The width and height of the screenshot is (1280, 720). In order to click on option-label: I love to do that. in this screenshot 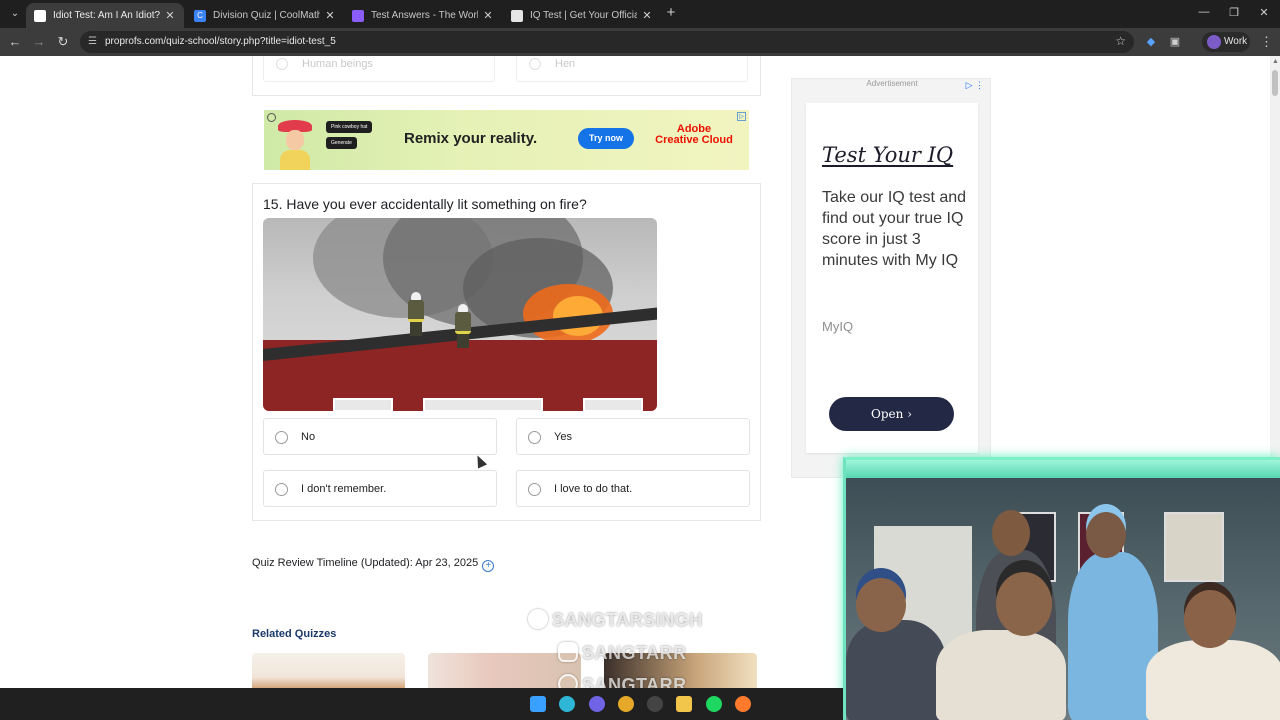, I will do `click(593, 489)`.